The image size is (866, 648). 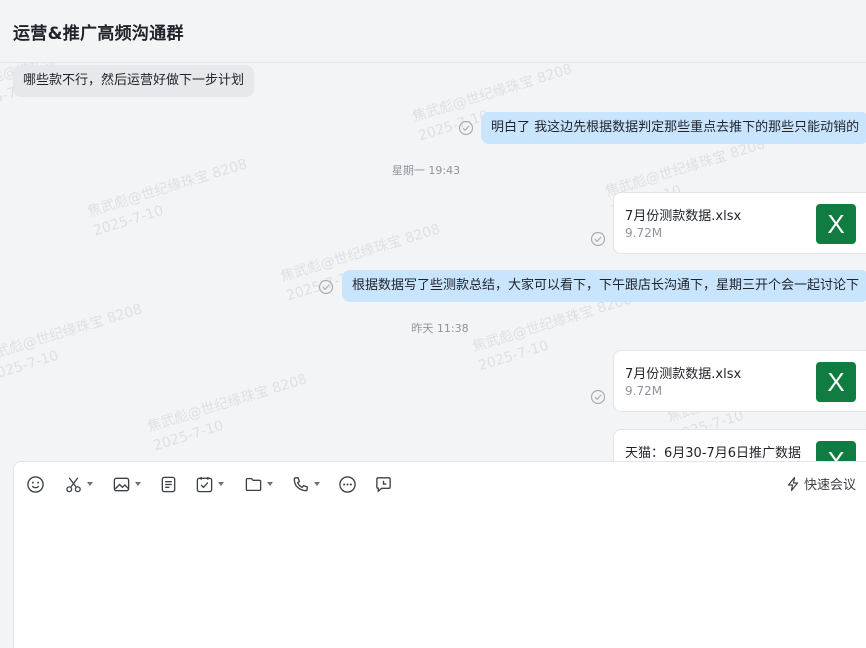 I want to click on image-icon, so click(x=126, y=484).